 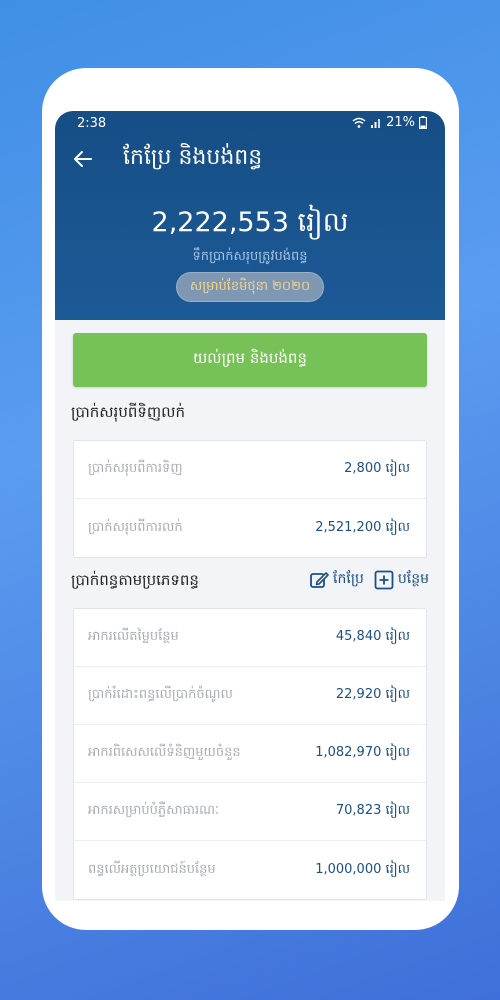 I want to click on row-value: 1,000,000 រៀល, so click(x=362, y=869).